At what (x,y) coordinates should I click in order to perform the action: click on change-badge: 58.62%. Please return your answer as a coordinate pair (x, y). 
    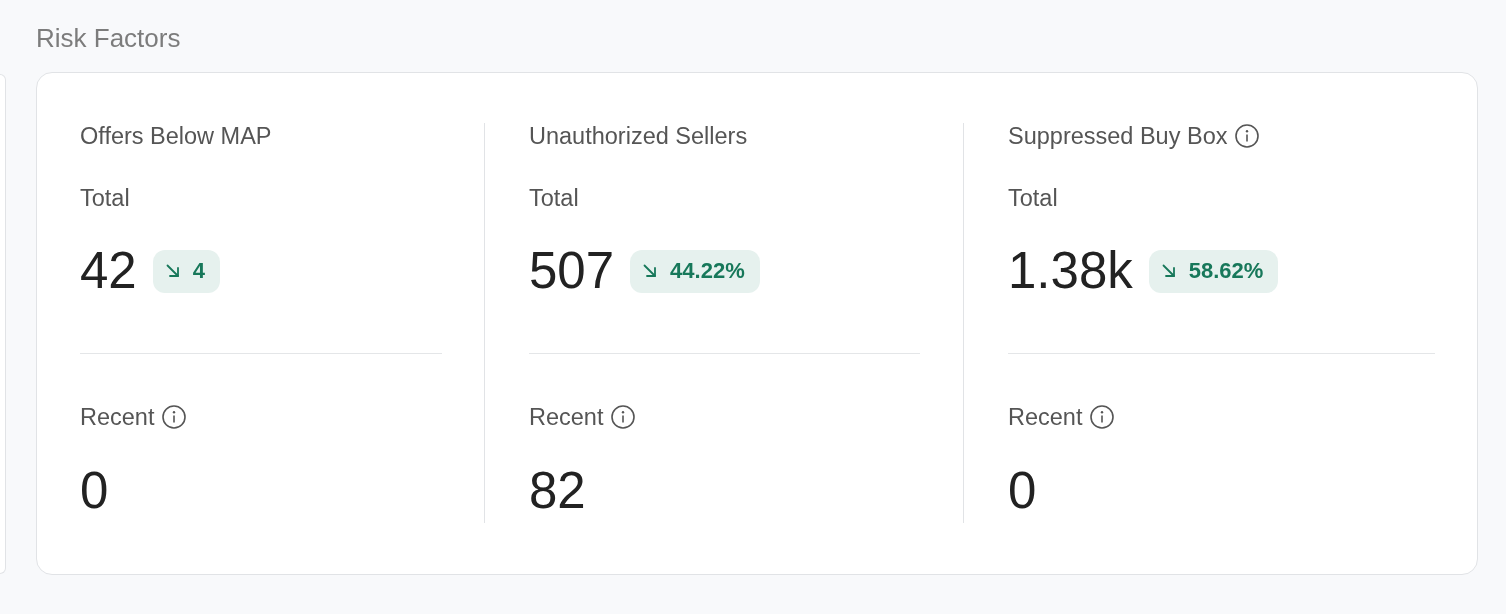
    Looking at the image, I should click on (1213, 271).